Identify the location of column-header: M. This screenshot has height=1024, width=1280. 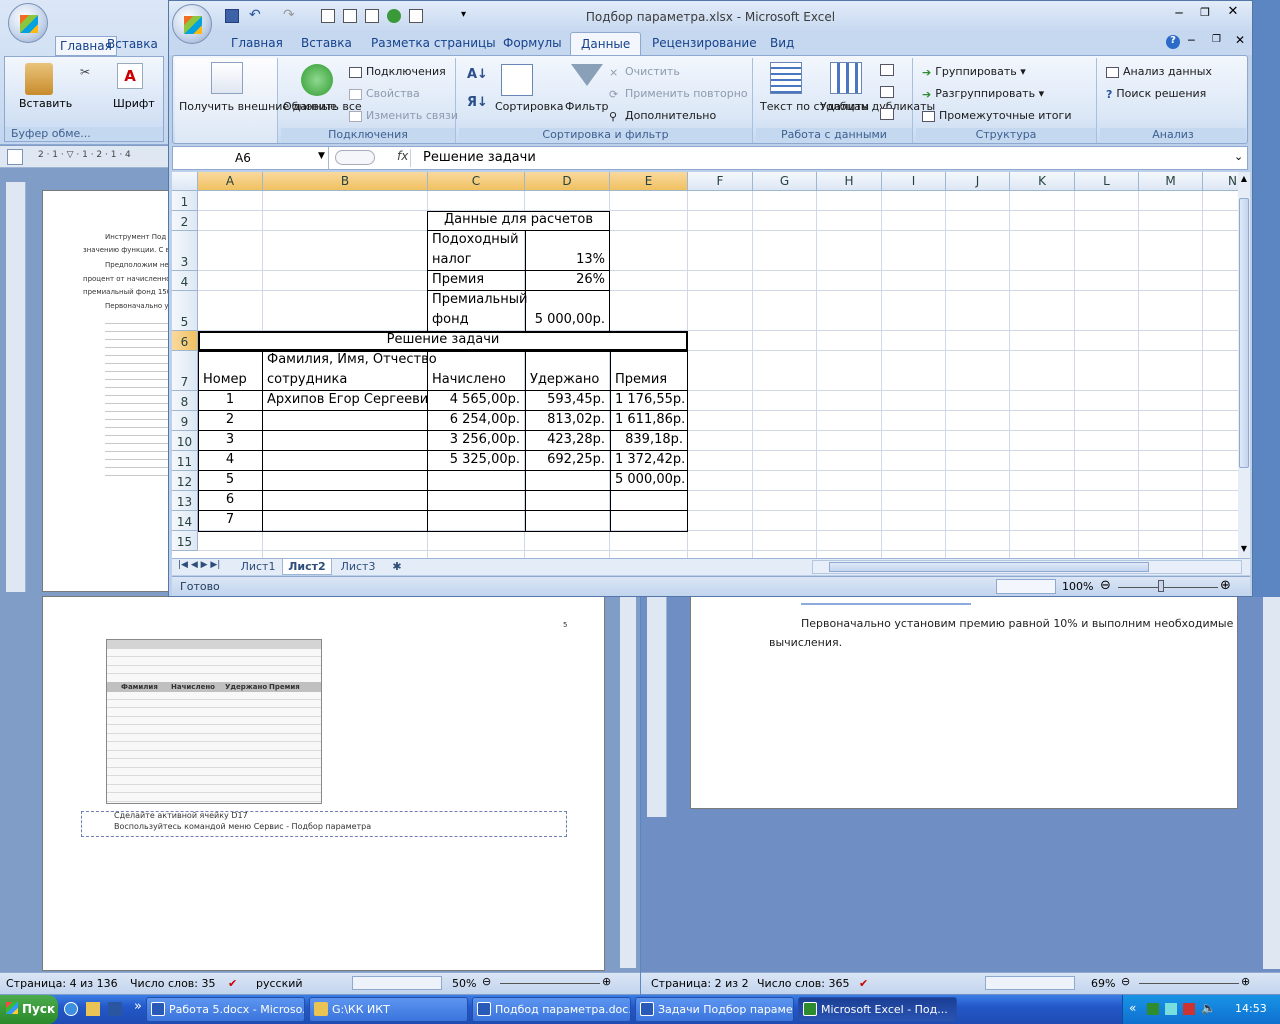
(1171, 181).